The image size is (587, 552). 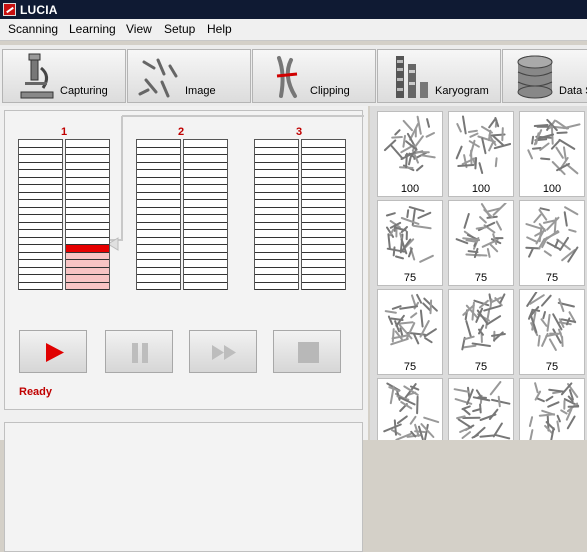 What do you see at coordinates (439, 76) in the screenshot?
I see `karyogram-button: Karyogram` at bounding box center [439, 76].